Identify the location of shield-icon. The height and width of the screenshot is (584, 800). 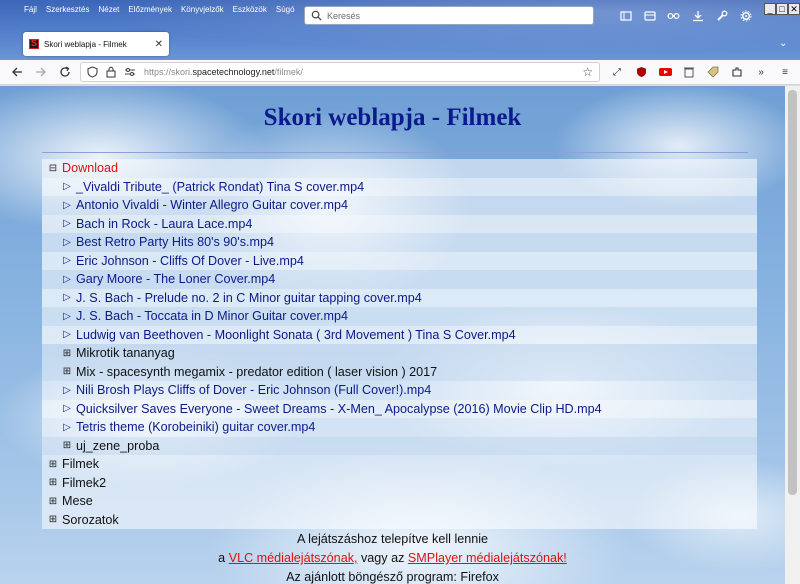
(92, 72).